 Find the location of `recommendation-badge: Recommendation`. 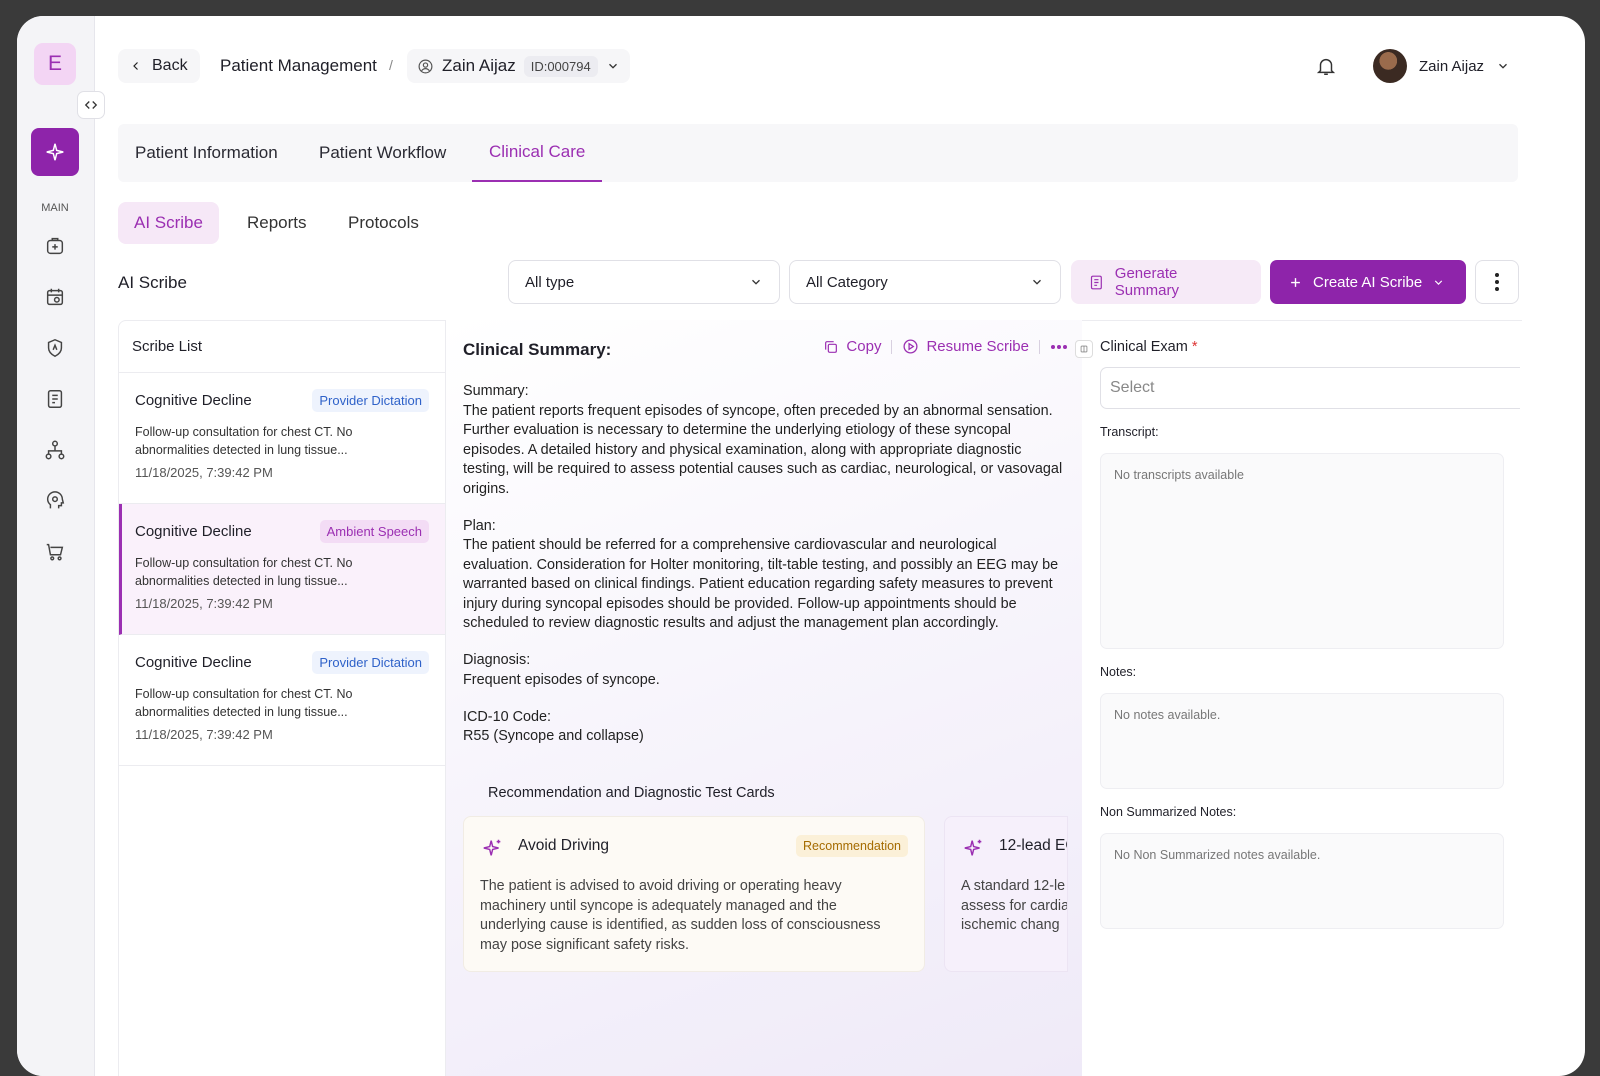

recommendation-badge: Recommendation is located at coordinates (852, 846).